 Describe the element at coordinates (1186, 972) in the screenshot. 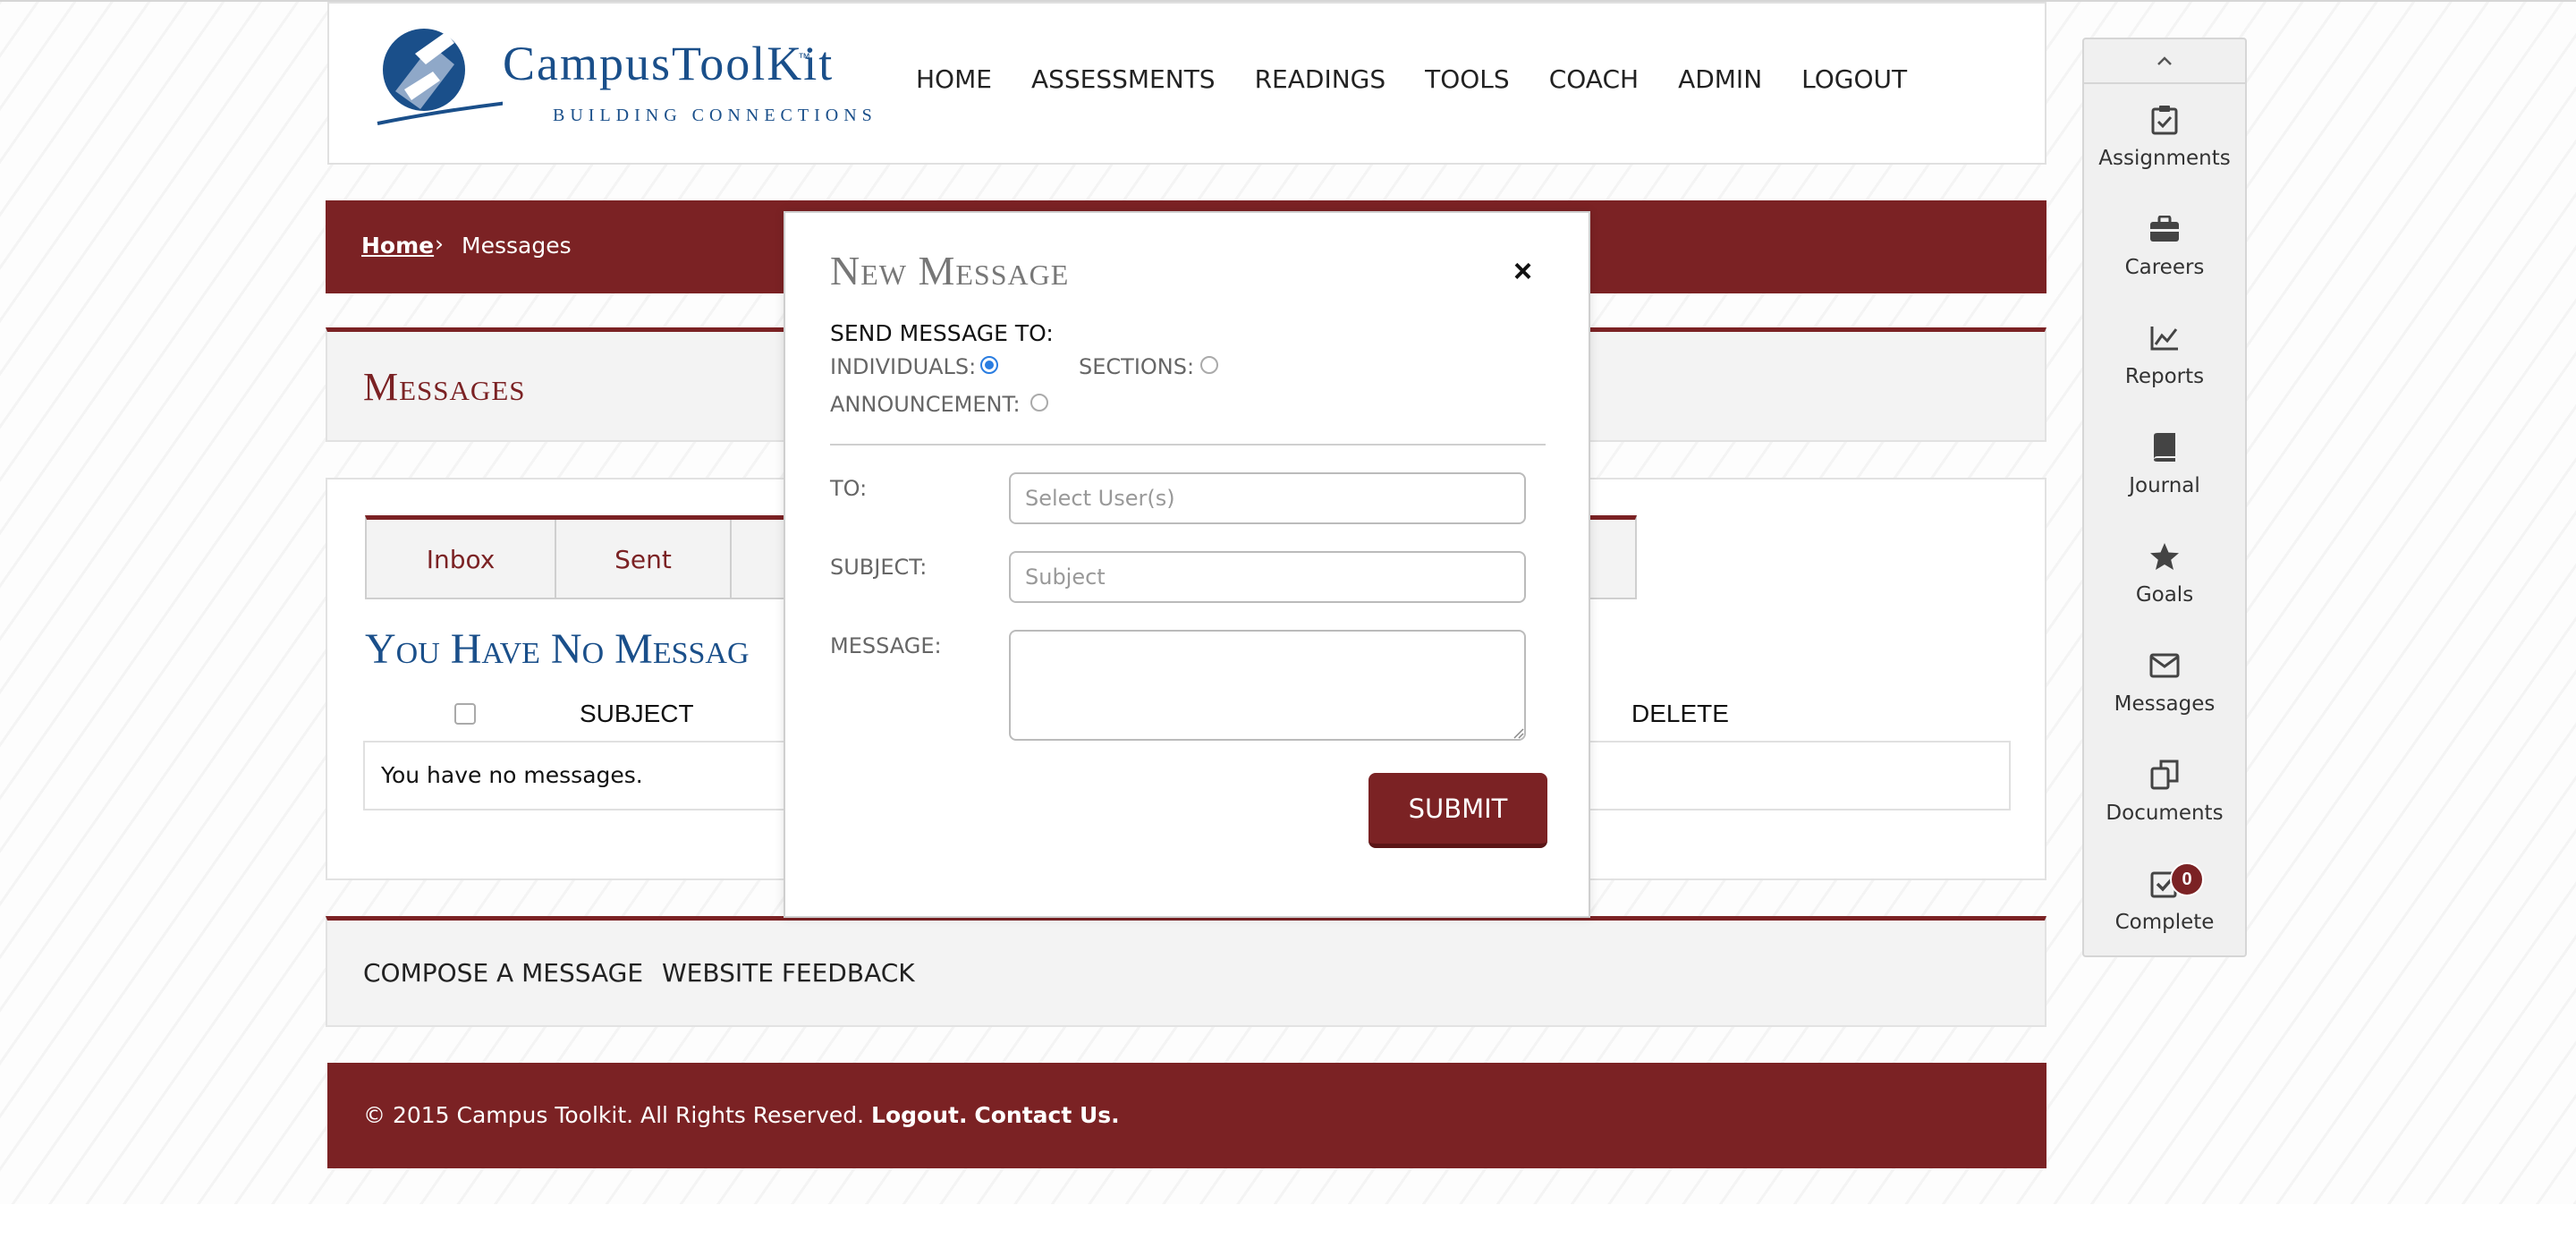

I see `footer-links: COMPOSE A MESSAGE WEBSITE FEEDBACK` at that location.